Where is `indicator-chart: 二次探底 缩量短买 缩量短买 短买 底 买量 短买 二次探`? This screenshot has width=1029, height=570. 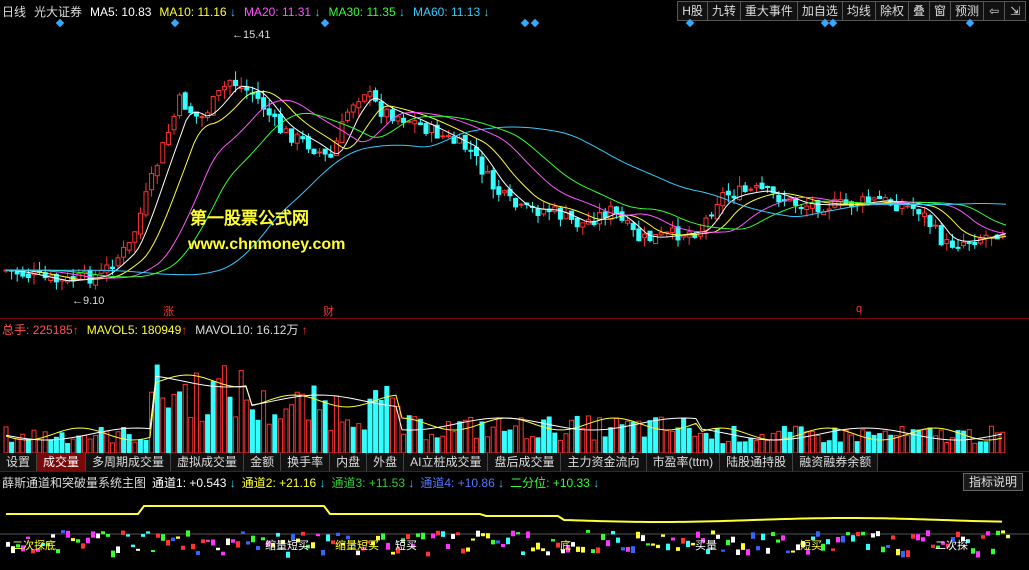
indicator-chart: 二次探底 缩量短买 缩量短买 短买 底 买量 短买 二次探 is located at coordinates (514, 530).